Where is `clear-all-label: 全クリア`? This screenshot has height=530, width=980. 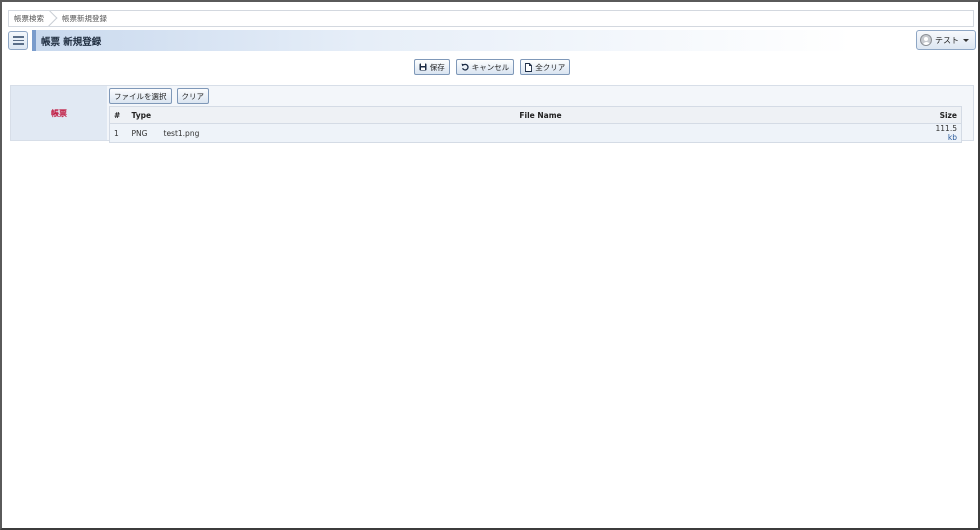
clear-all-label: 全クリア is located at coordinates (550, 67).